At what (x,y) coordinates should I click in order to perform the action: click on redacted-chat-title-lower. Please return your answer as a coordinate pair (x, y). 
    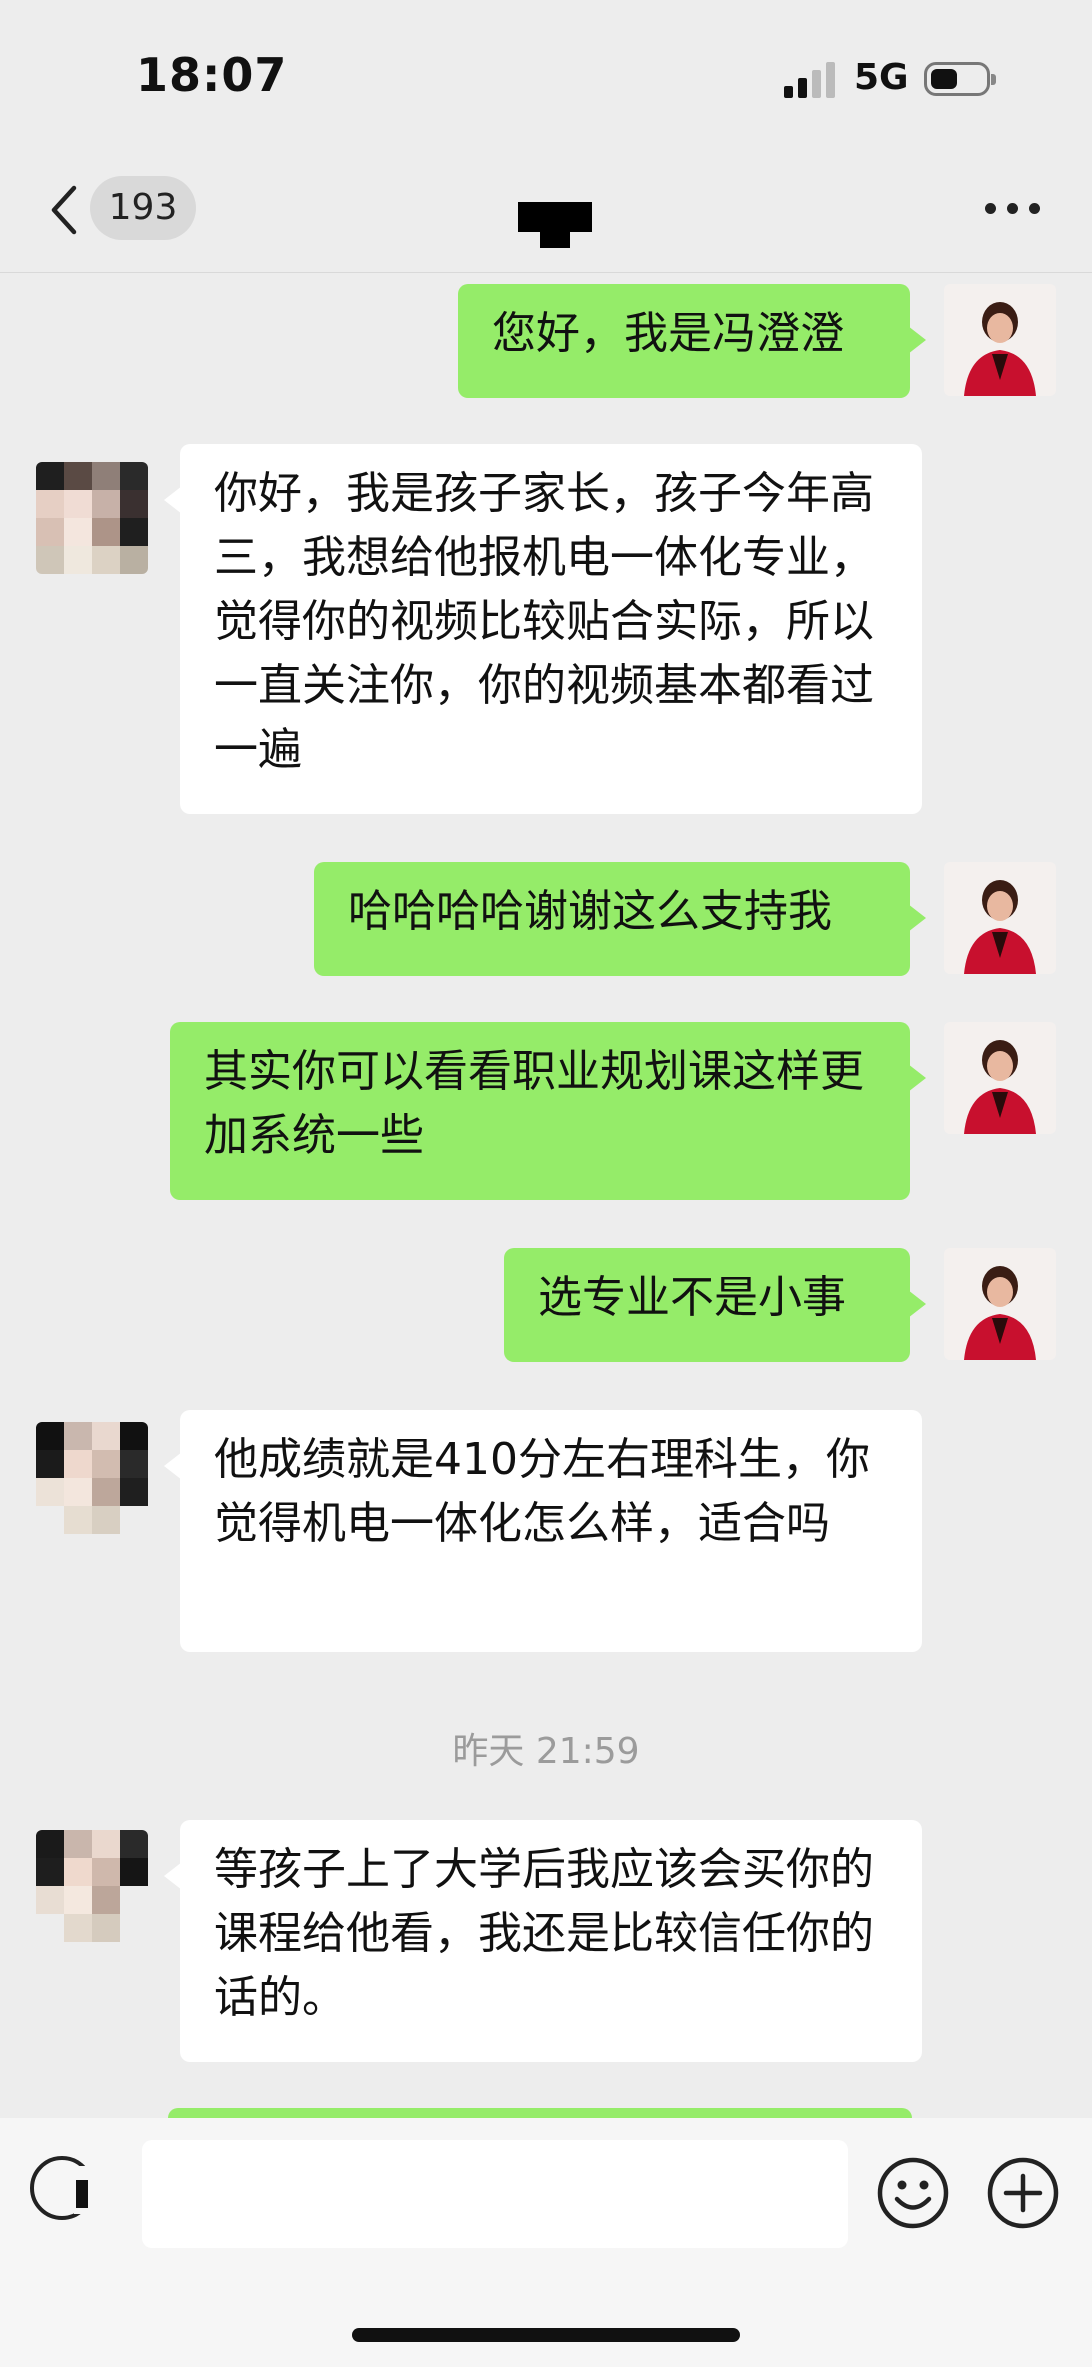
    Looking at the image, I should click on (555, 240).